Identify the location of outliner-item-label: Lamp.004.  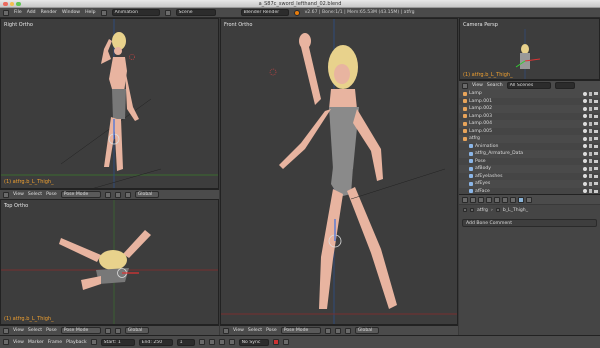
(480, 123).